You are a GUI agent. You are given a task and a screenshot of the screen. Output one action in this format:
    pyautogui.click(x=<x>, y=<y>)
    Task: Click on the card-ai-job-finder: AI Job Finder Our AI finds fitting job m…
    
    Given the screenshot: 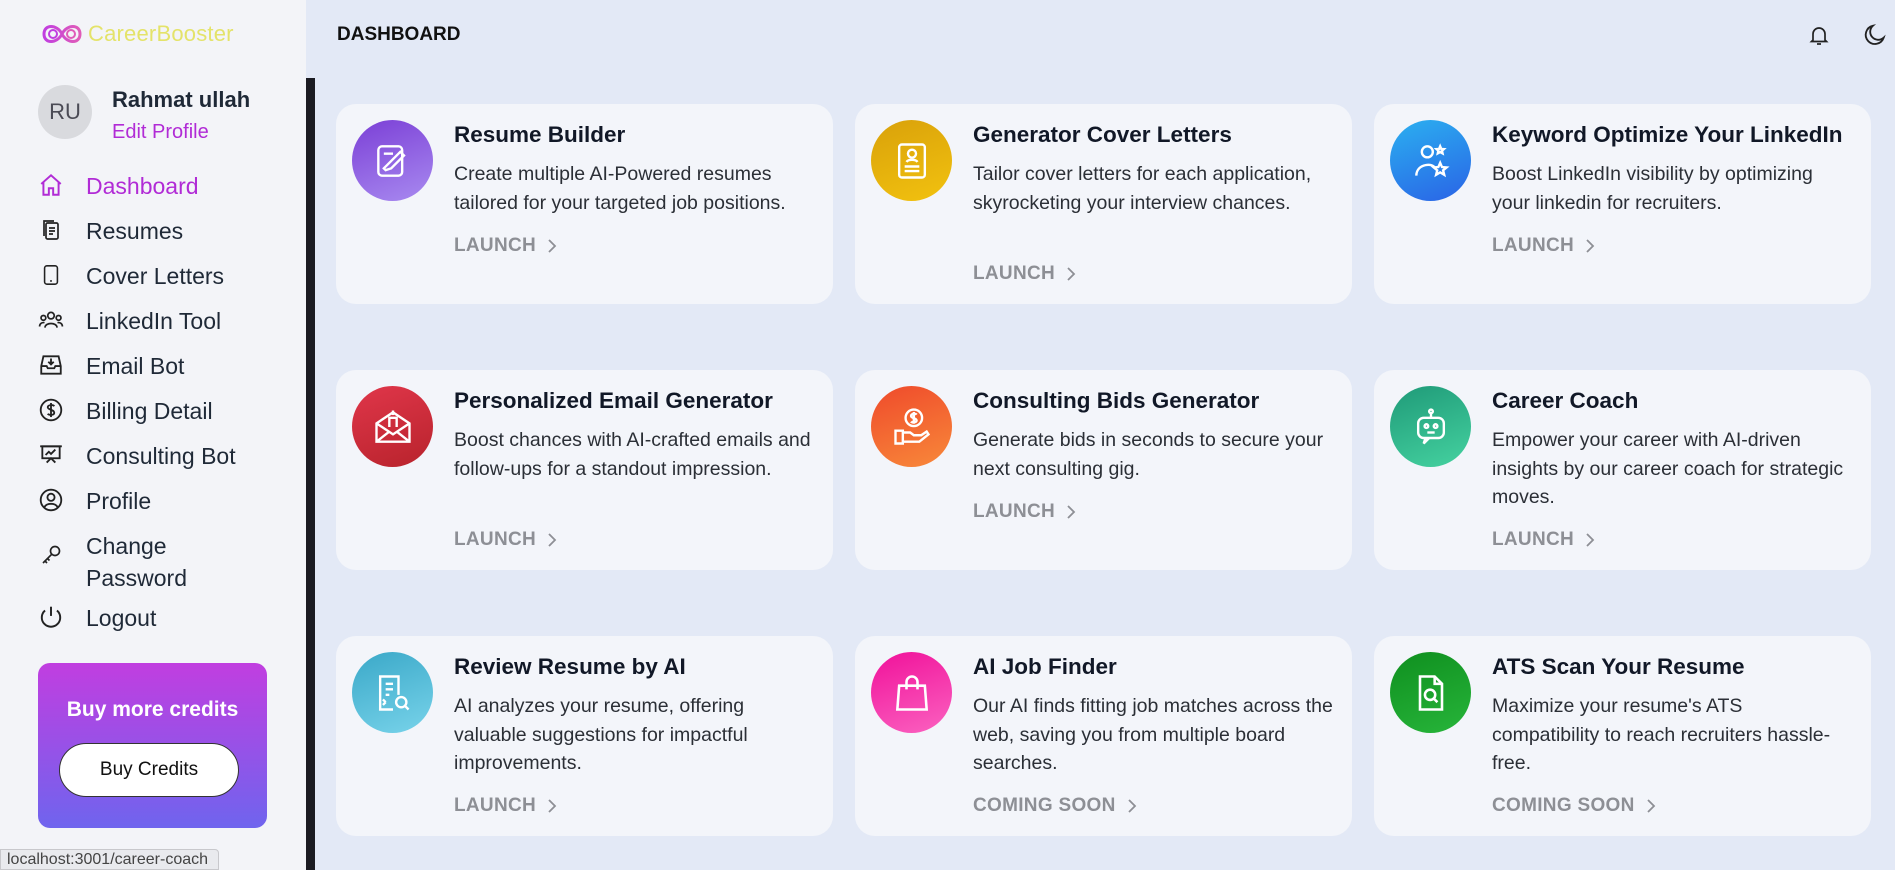 What is the action you would take?
    pyautogui.click(x=1103, y=736)
    